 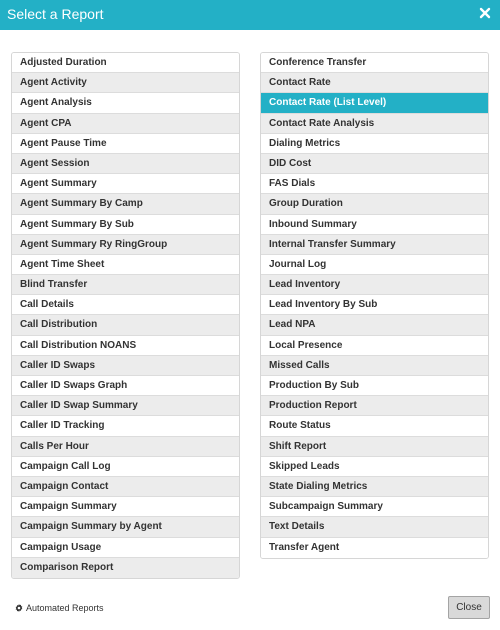 I want to click on report-list-item: Call Details, so click(x=125, y=305).